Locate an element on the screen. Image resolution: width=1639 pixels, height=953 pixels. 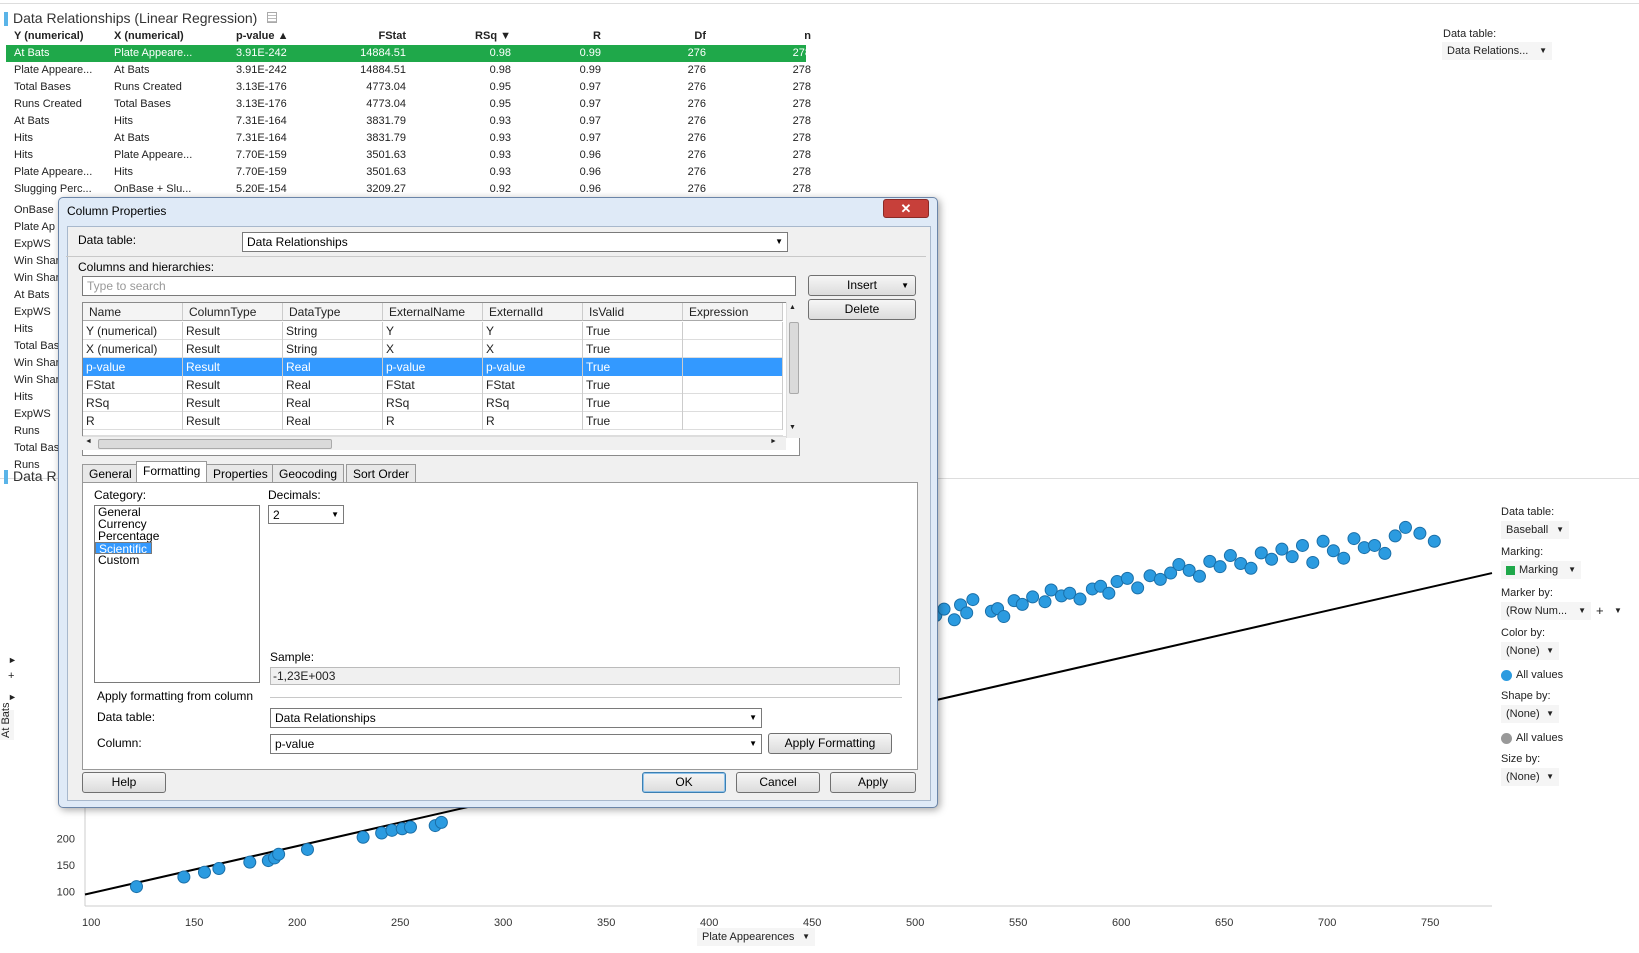
help-button: Help is located at coordinates (124, 782).